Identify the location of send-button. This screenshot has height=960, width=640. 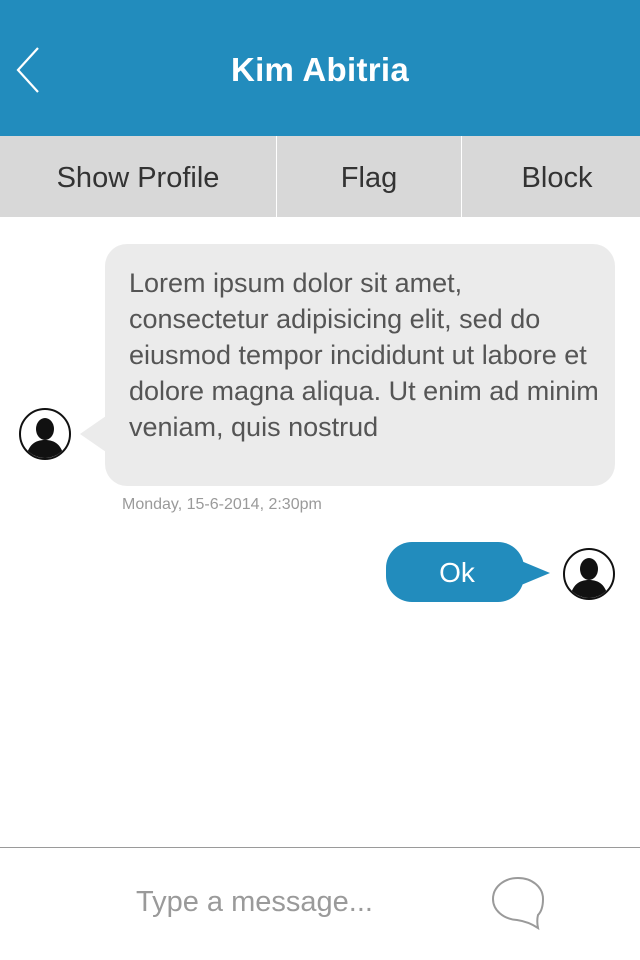
(518, 902).